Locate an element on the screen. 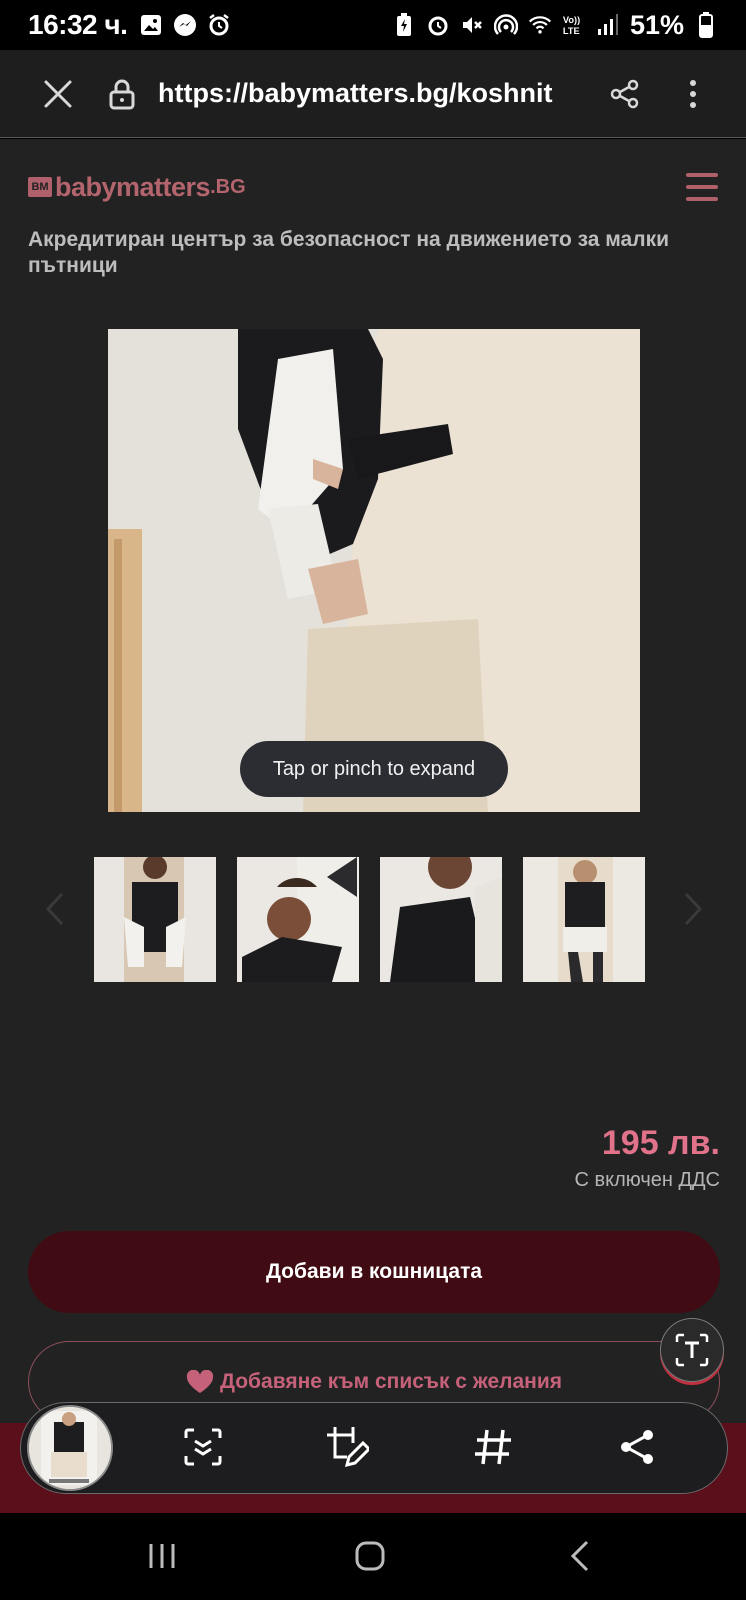 The width and height of the screenshot is (746, 1600). extract-text-button is located at coordinates (692, 1350).